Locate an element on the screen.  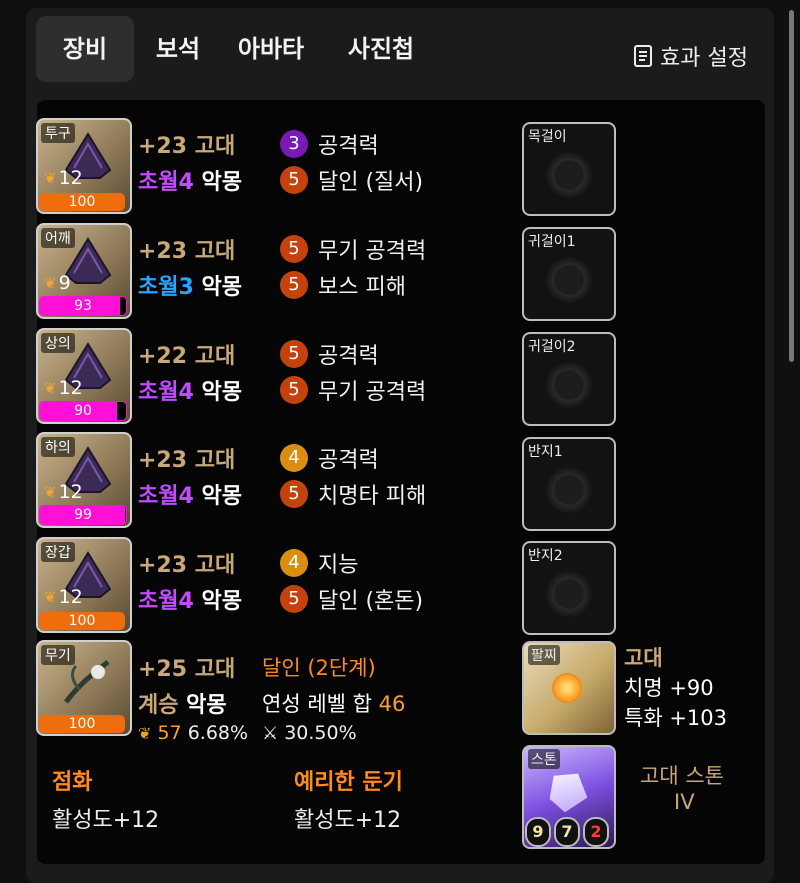
stone-tier: IV is located at coordinates (684, 802).